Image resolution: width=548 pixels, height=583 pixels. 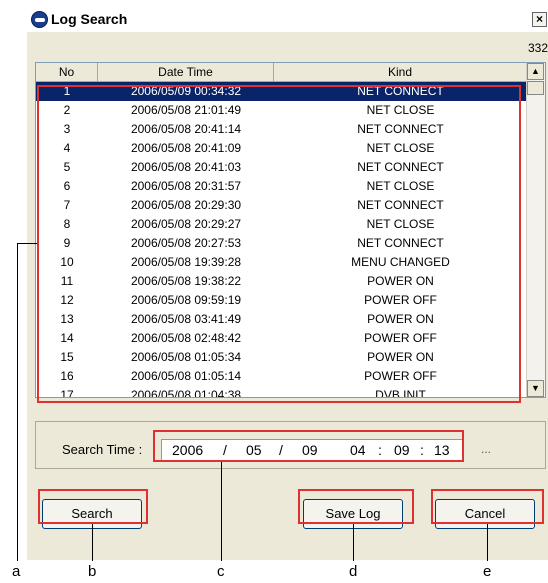 I want to click on table-row: 9 2006/05/08 20:27:53 NET CONNECT, so click(x=281, y=243).